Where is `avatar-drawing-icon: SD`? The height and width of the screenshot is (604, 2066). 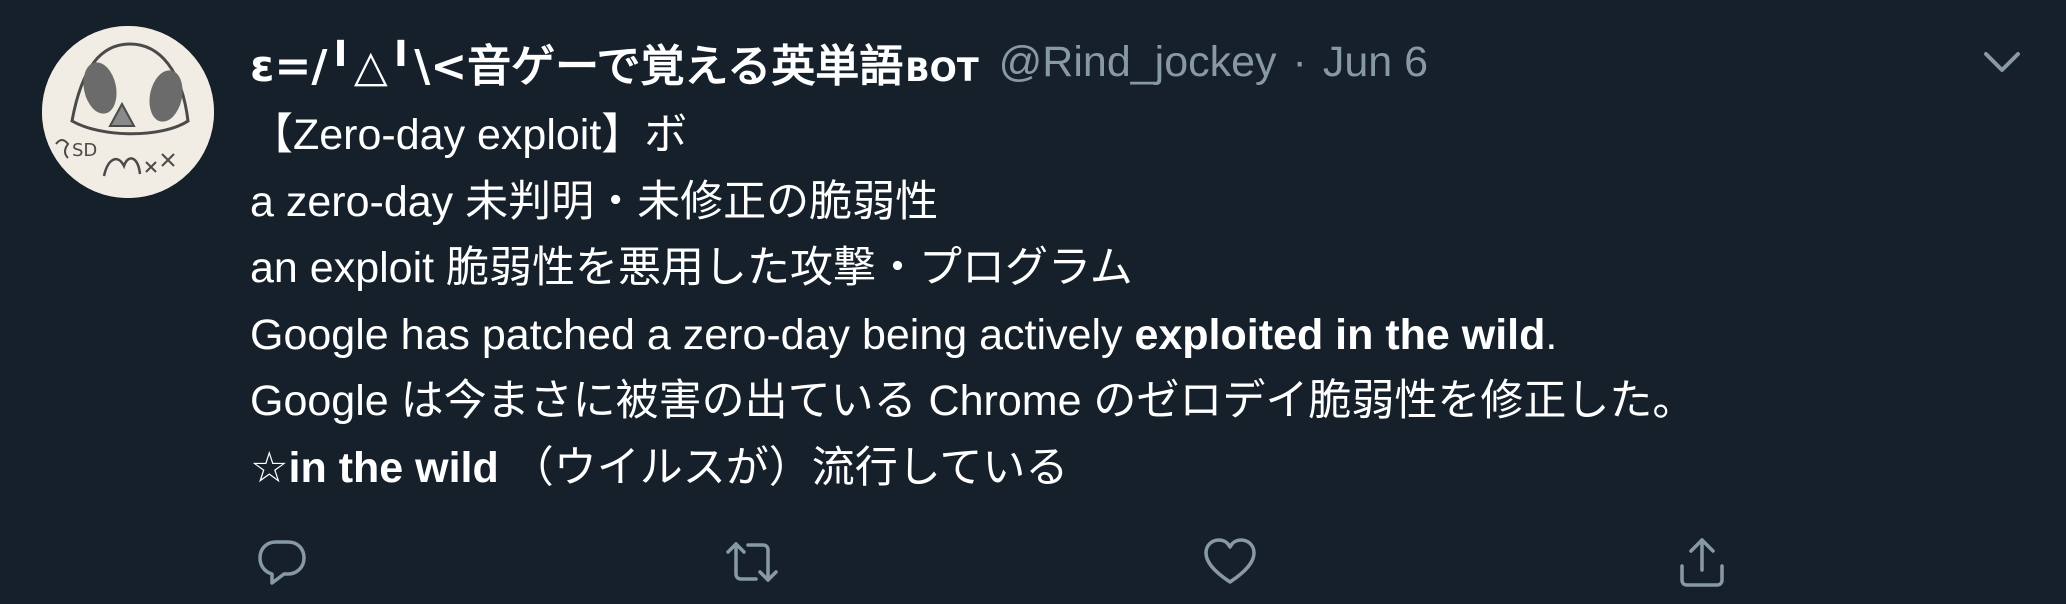
avatar-drawing-icon: SD is located at coordinates (128, 112).